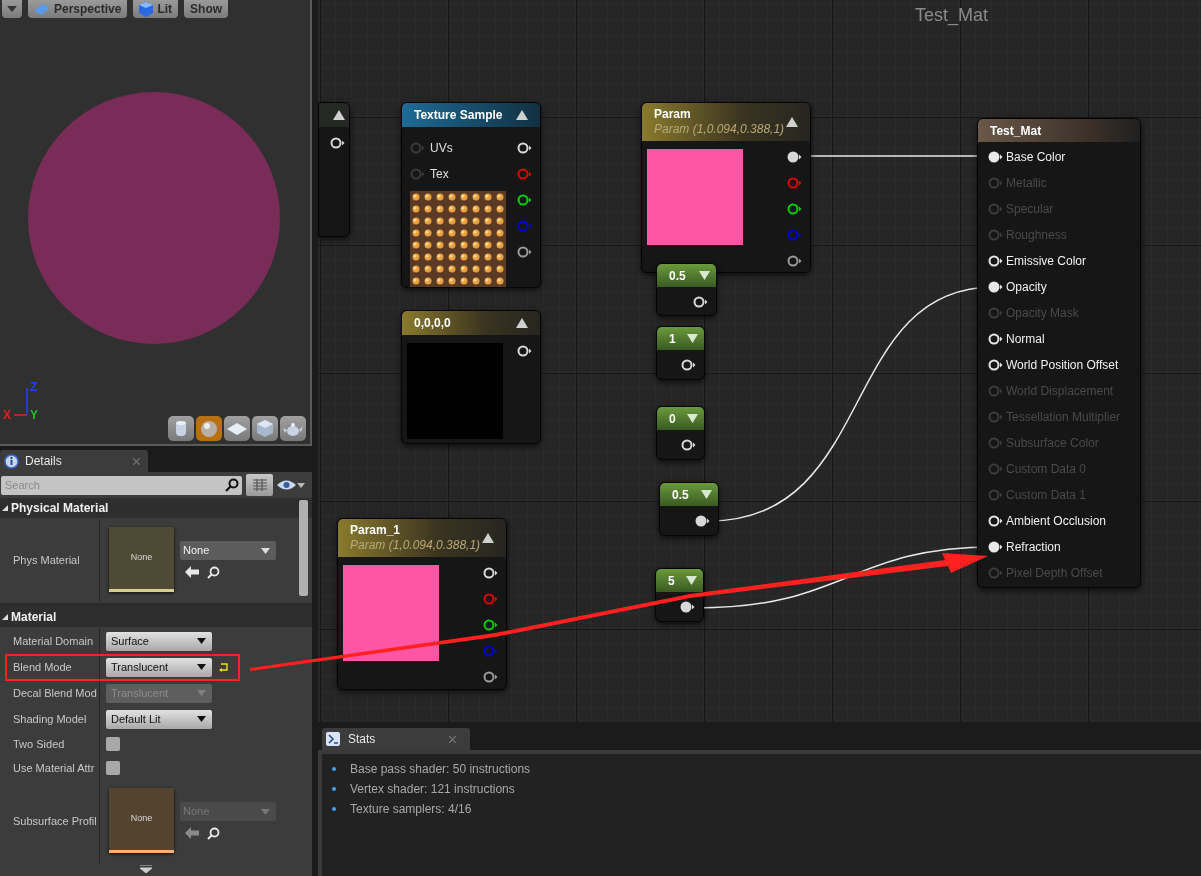 This screenshot has height=876, width=1201. What do you see at coordinates (159, 641) in the screenshot?
I see `property-dropdown: Surface` at bounding box center [159, 641].